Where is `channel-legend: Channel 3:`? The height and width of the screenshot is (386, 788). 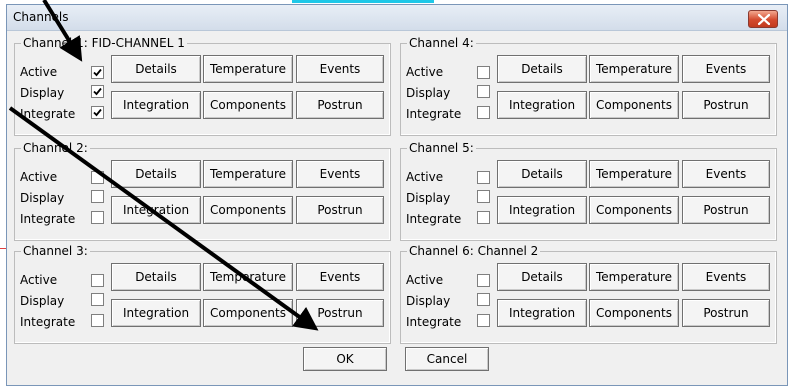
channel-legend: Channel 3: is located at coordinates (55, 251).